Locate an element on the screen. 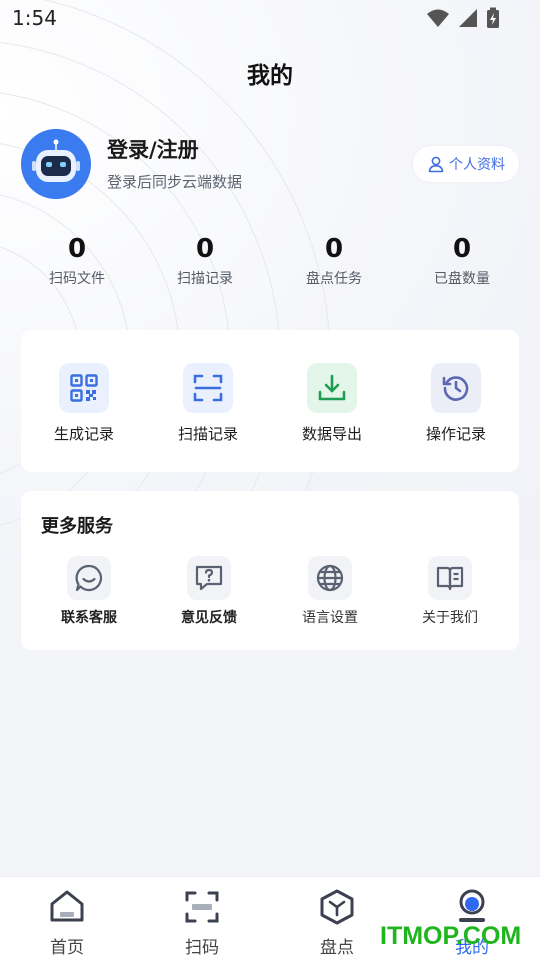  service-label: 语言设置 is located at coordinates (330, 618).